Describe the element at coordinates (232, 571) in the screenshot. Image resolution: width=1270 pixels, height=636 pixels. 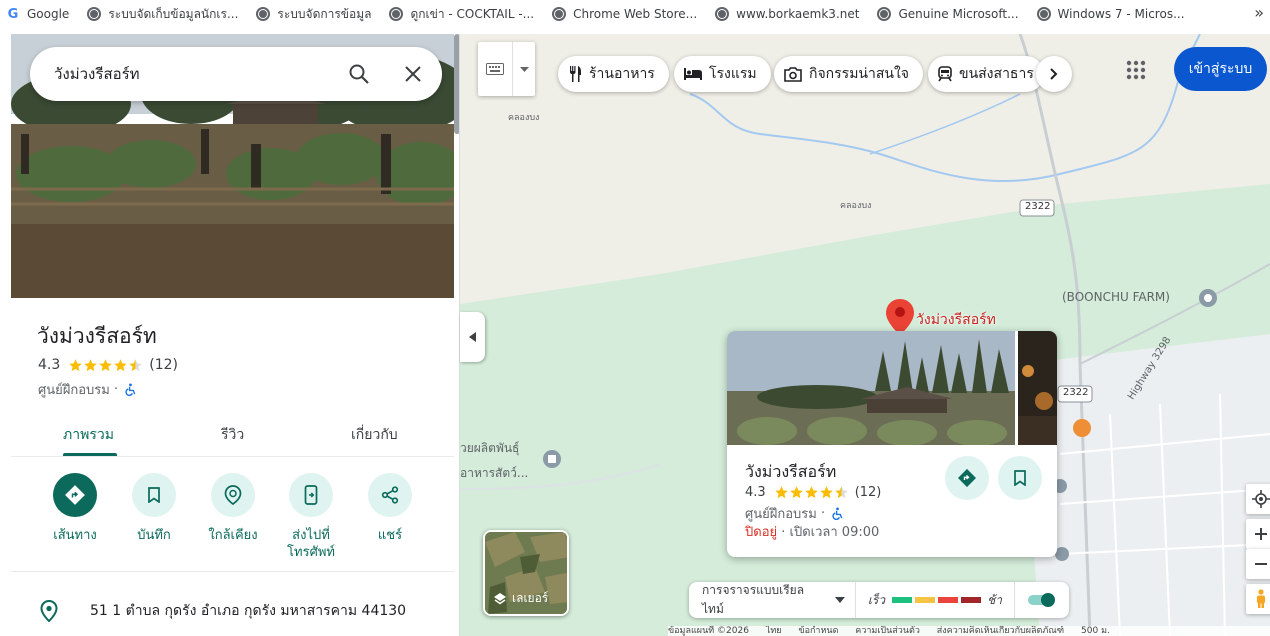
I see `divider` at that location.